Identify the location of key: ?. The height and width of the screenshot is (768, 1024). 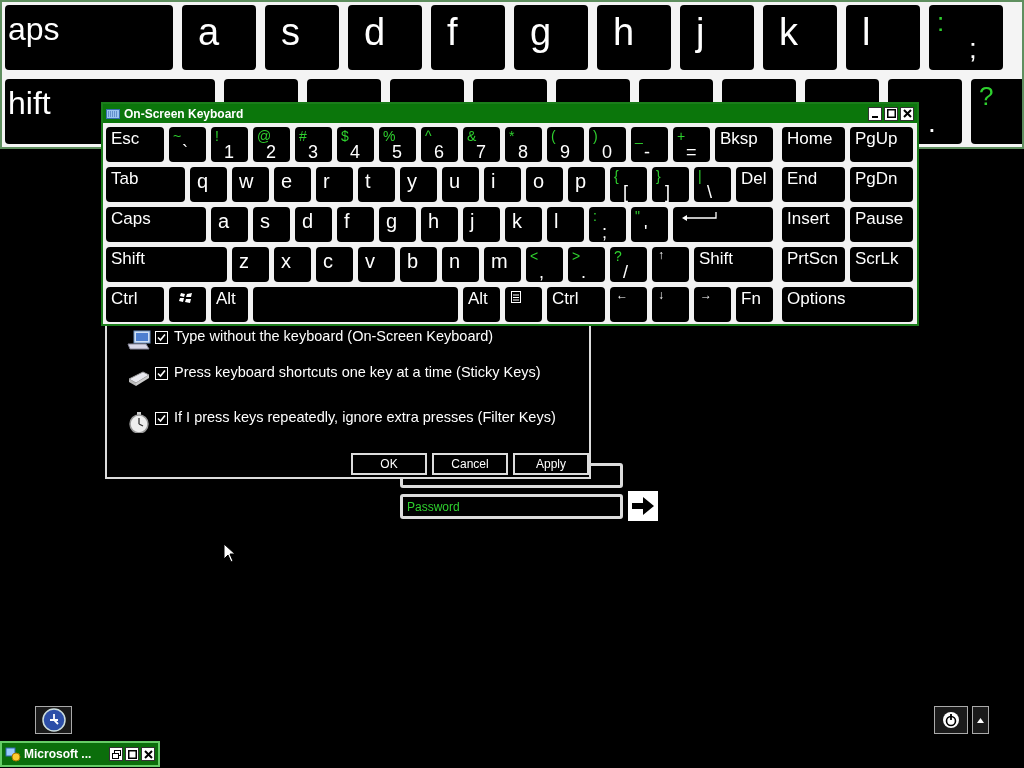
(996, 111).